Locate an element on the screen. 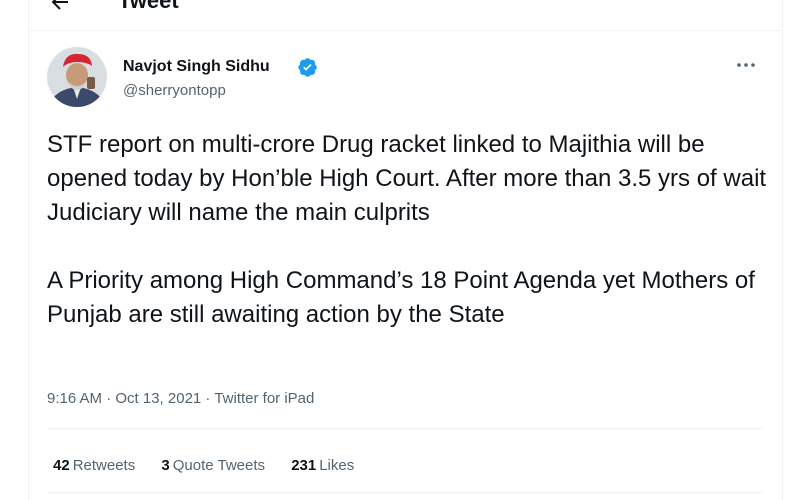 The image size is (800, 500). likes-stat: 231 Likes is located at coordinates (322, 465).